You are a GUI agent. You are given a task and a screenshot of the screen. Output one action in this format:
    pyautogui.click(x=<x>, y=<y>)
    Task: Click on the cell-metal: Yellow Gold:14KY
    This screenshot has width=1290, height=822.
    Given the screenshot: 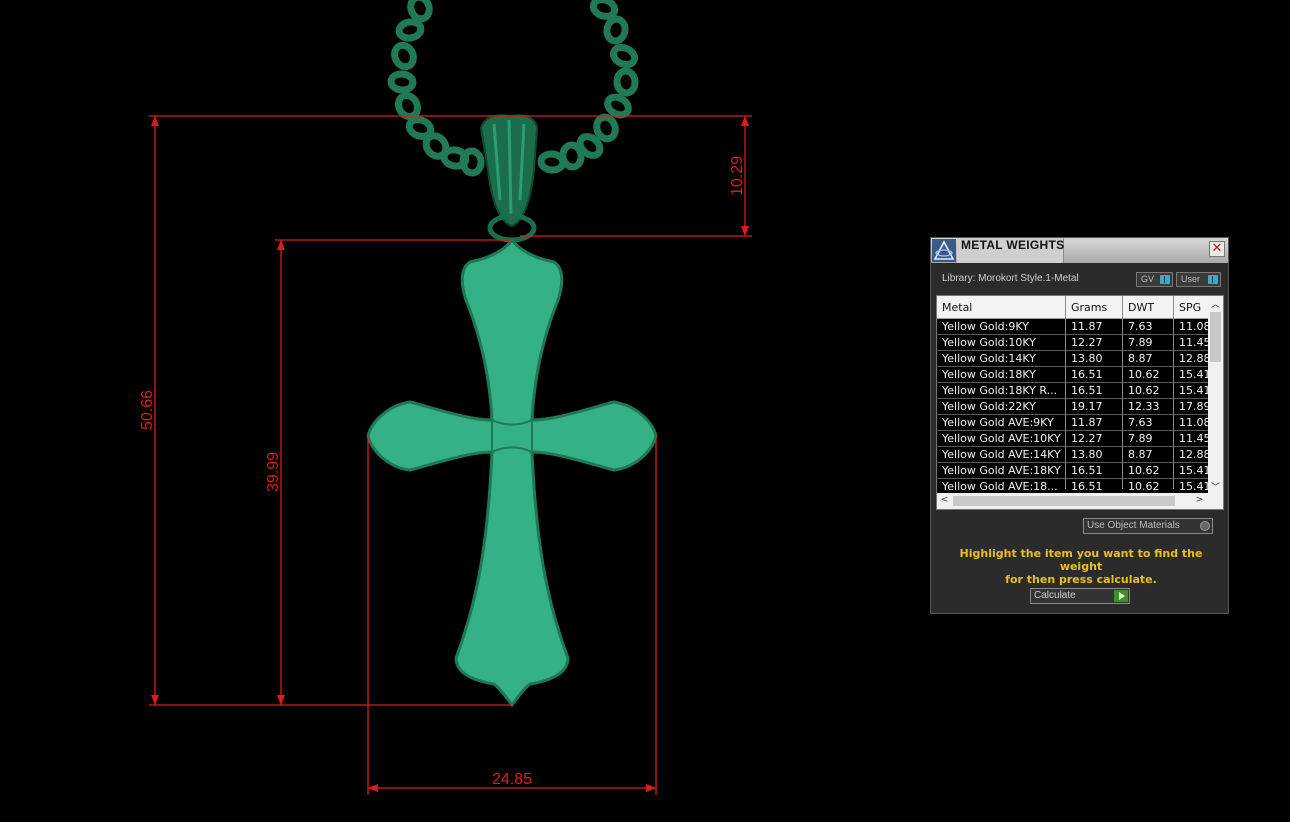 What is the action you would take?
    pyautogui.click(x=989, y=358)
    